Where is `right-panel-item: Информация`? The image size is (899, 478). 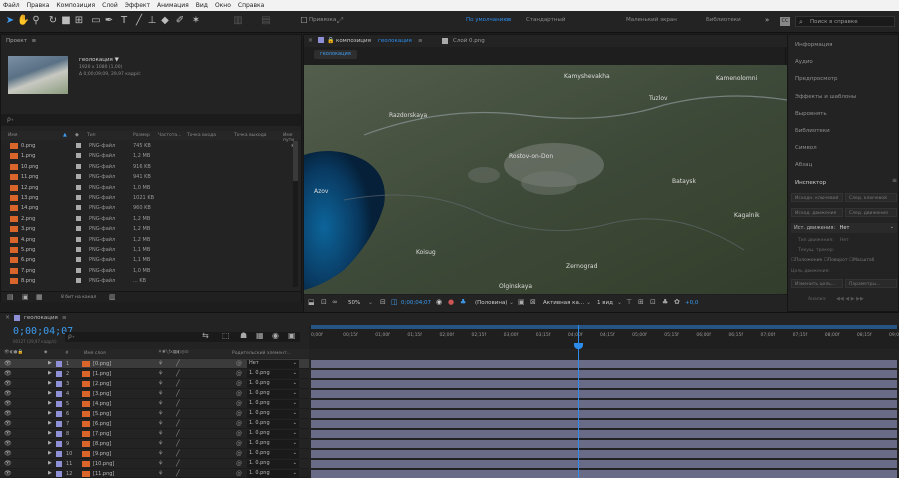
right-panel-item: Информация is located at coordinates (841, 45).